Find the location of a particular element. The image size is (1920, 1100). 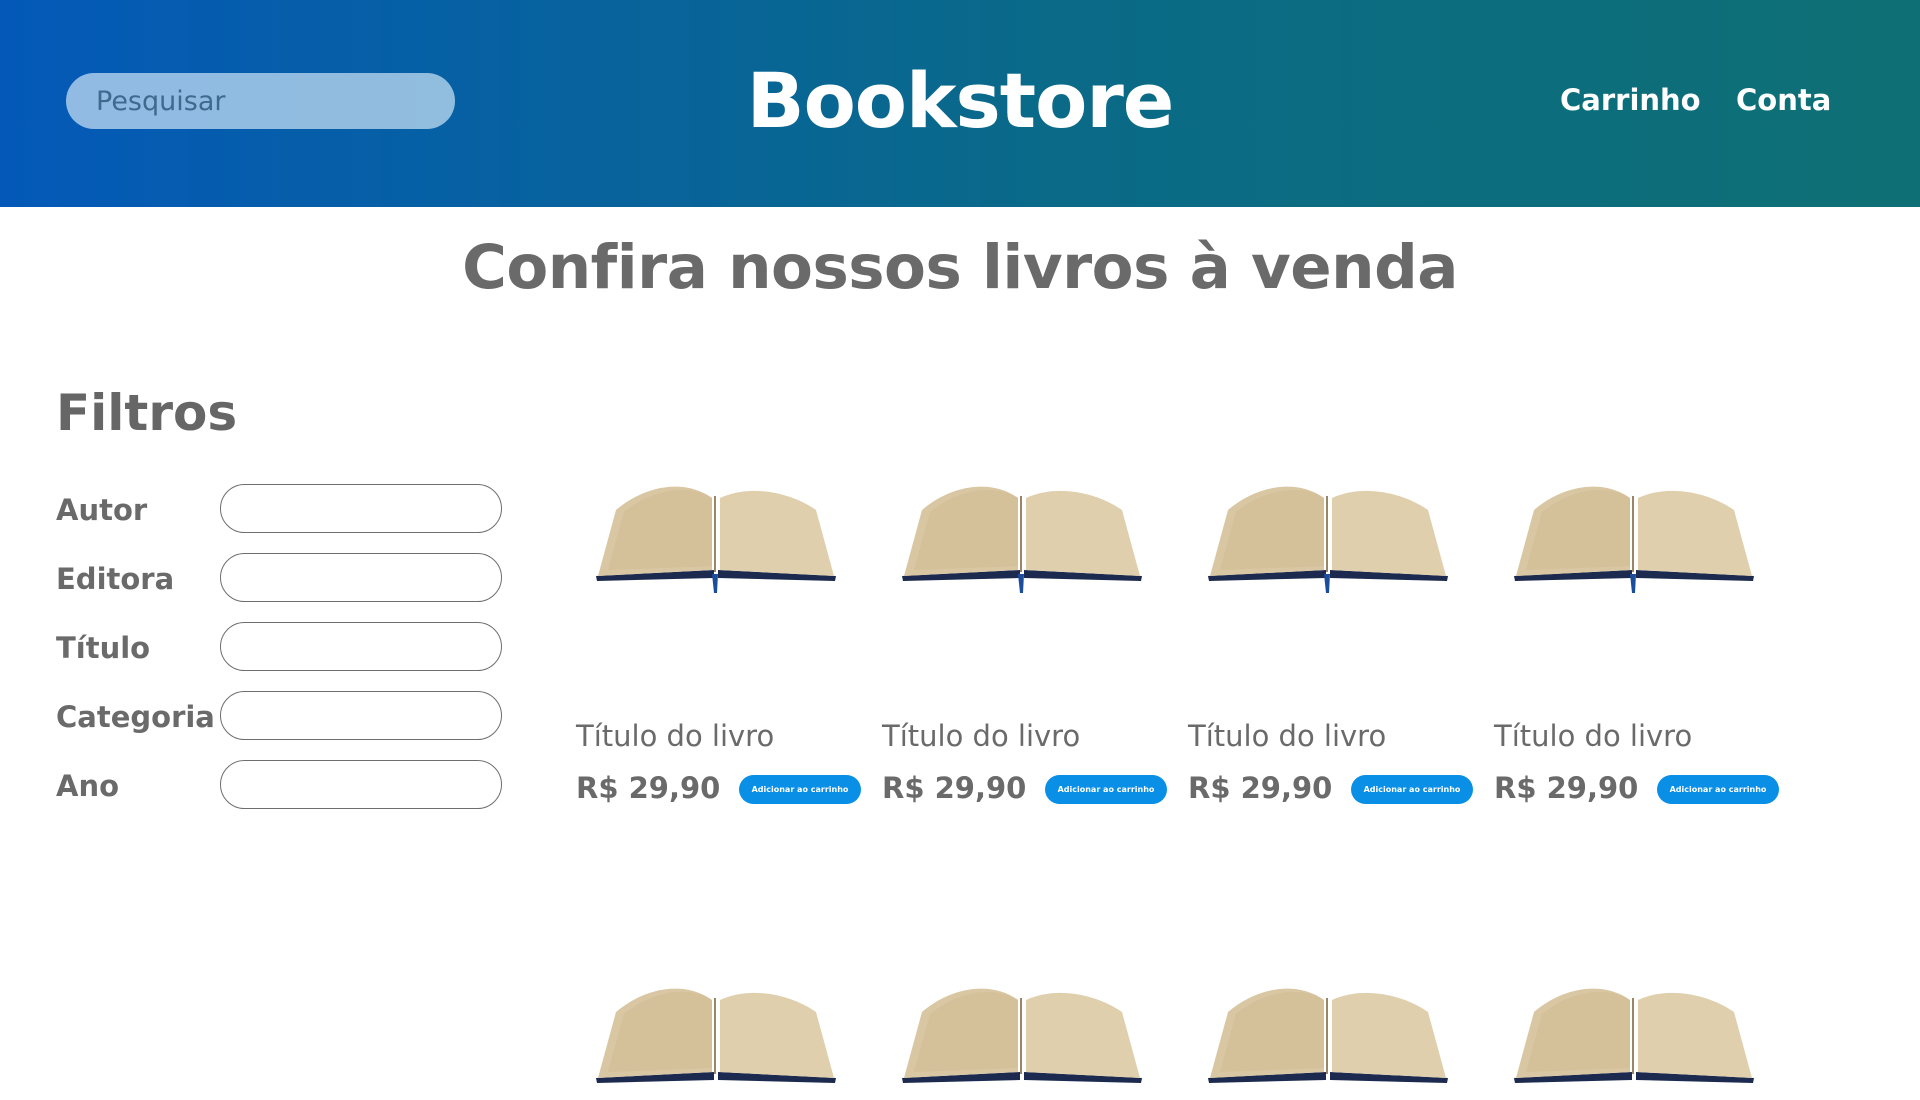

filter-label: Categoria is located at coordinates (135, 717).